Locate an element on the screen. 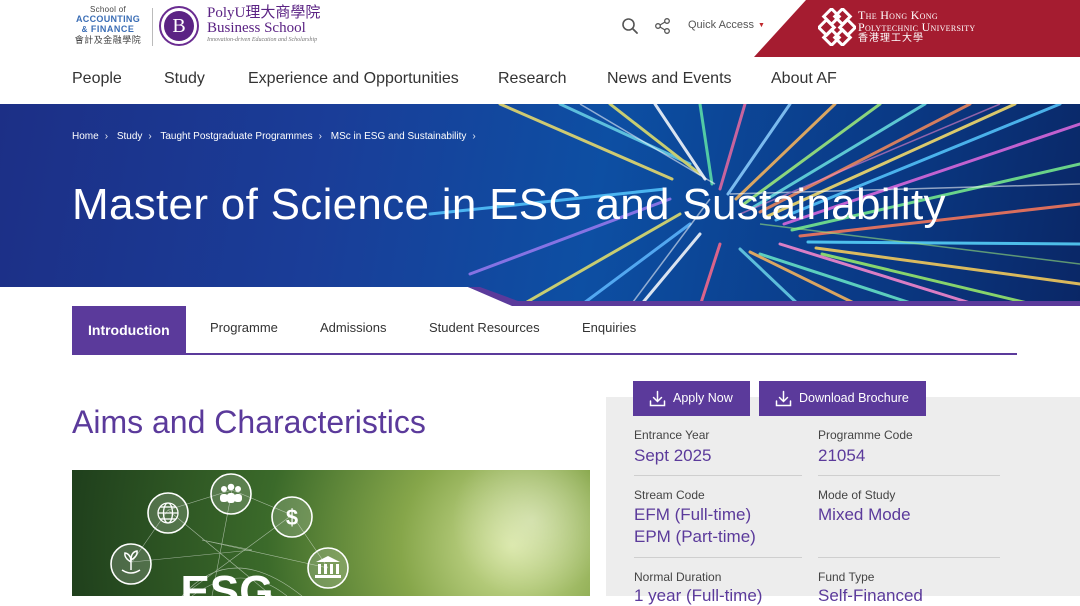  apply-now-button: Apply Now is located at coordinates (691, 398).